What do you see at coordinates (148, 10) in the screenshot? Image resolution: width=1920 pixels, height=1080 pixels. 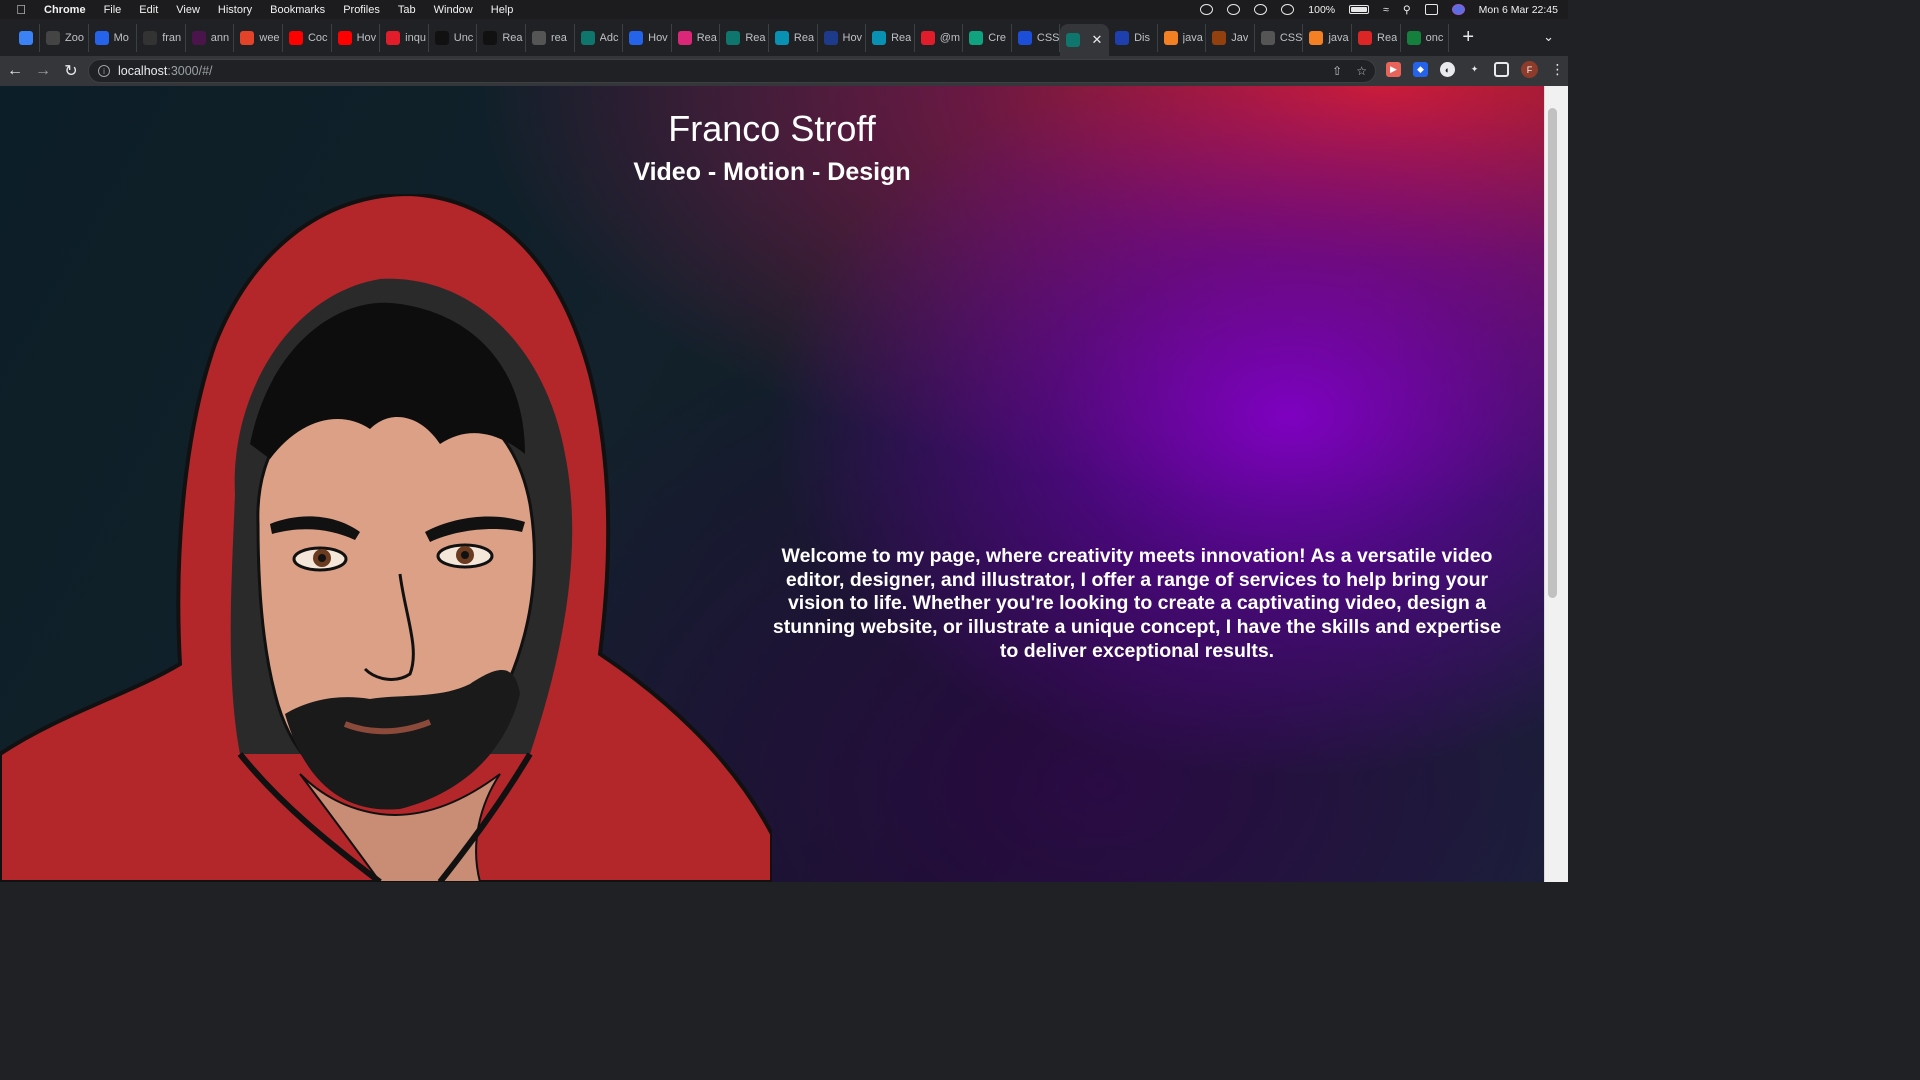 I see `menu-edit: Edit` at bounding box center [148, 10].